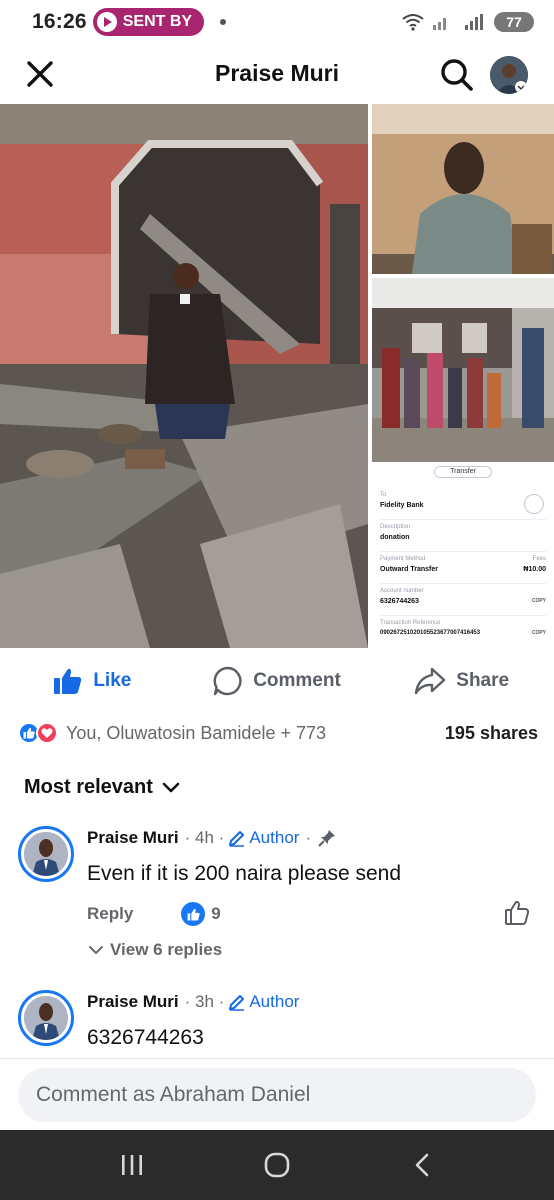 This screenshot has width=554, height=1200. I want to click on comment-text: 6326744263, so click(145, 1037).